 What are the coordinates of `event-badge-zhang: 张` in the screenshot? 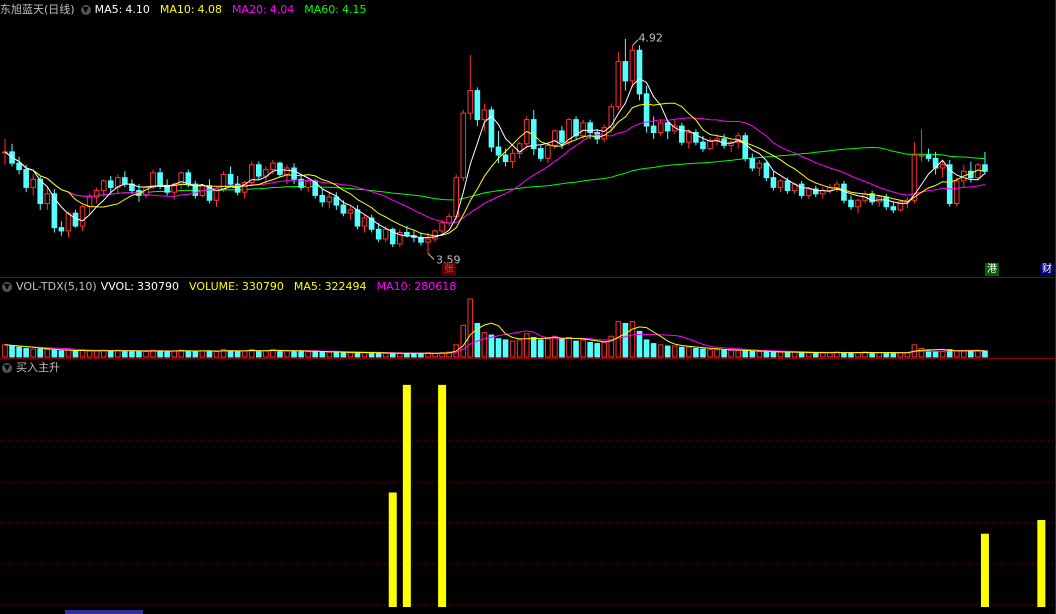 It's located at (449, 269).